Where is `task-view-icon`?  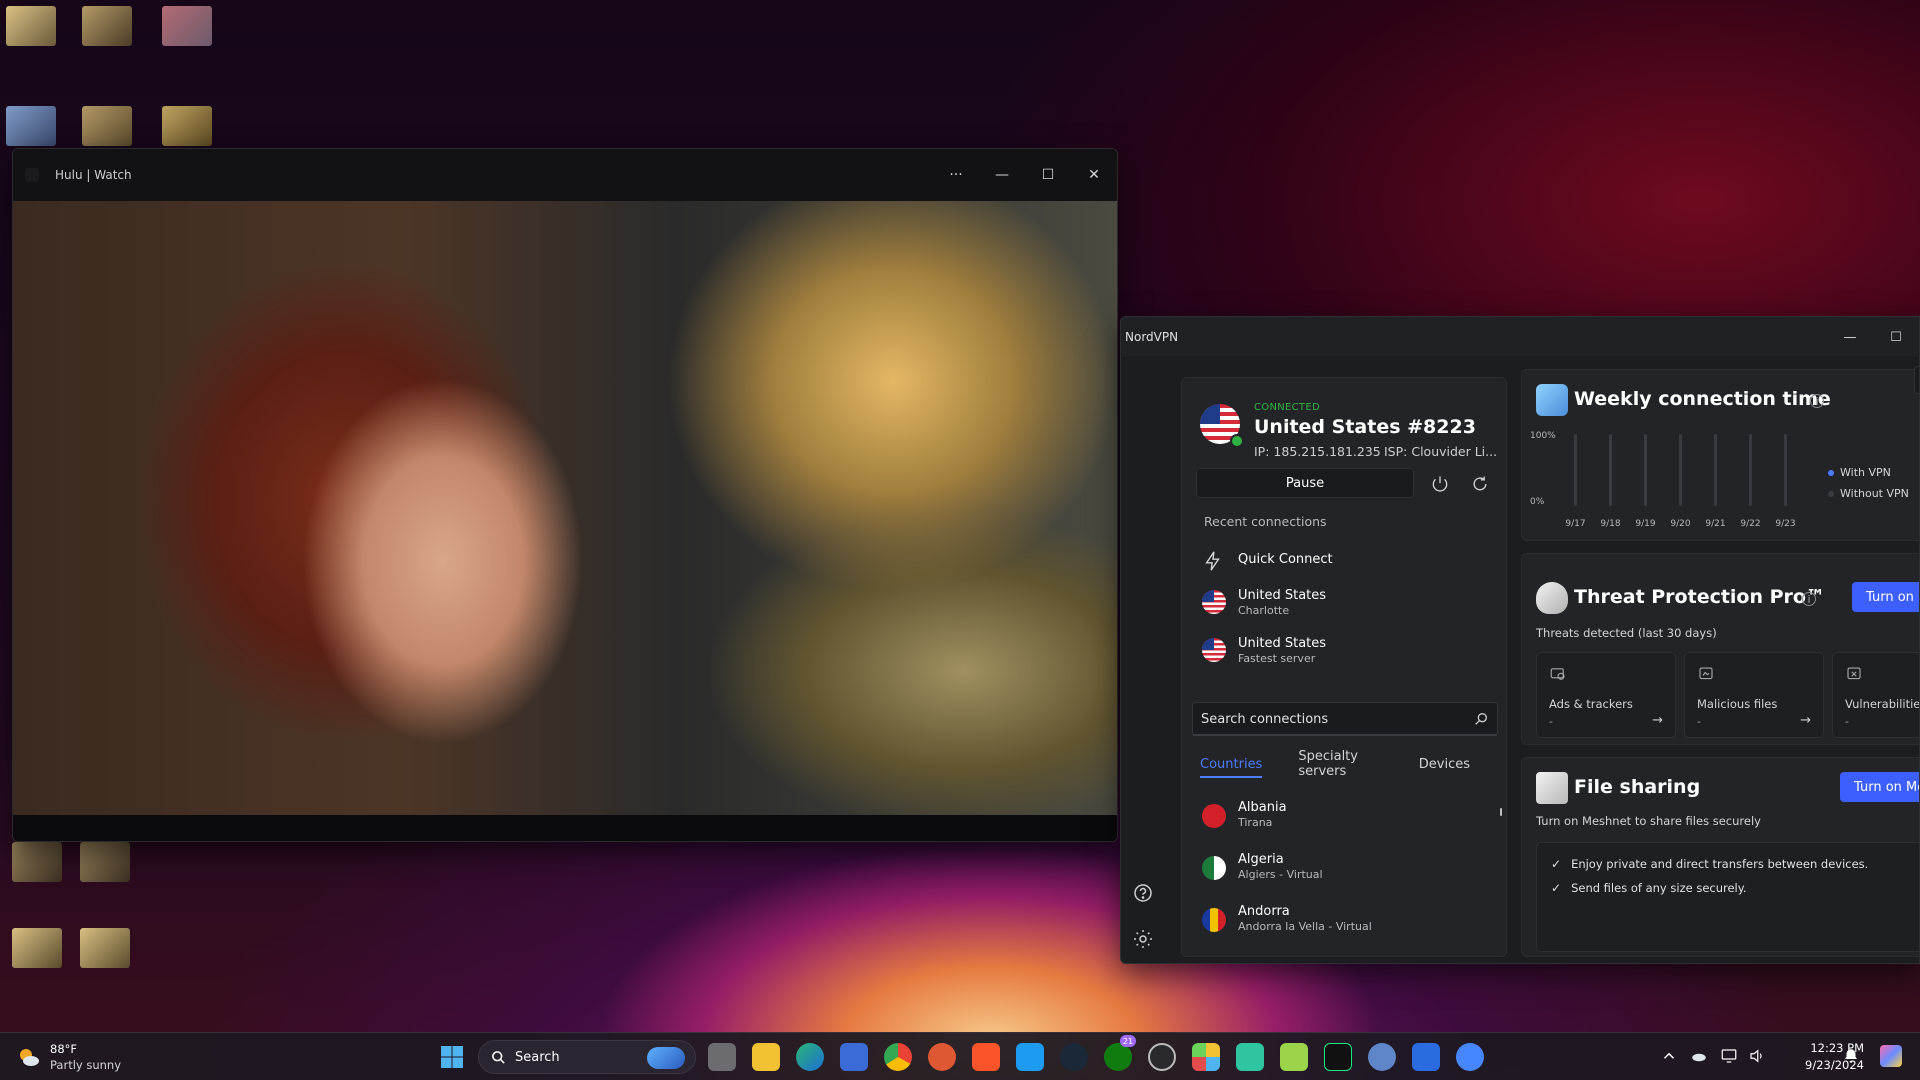
task-view-icon is located at coordinates (722, 1057).